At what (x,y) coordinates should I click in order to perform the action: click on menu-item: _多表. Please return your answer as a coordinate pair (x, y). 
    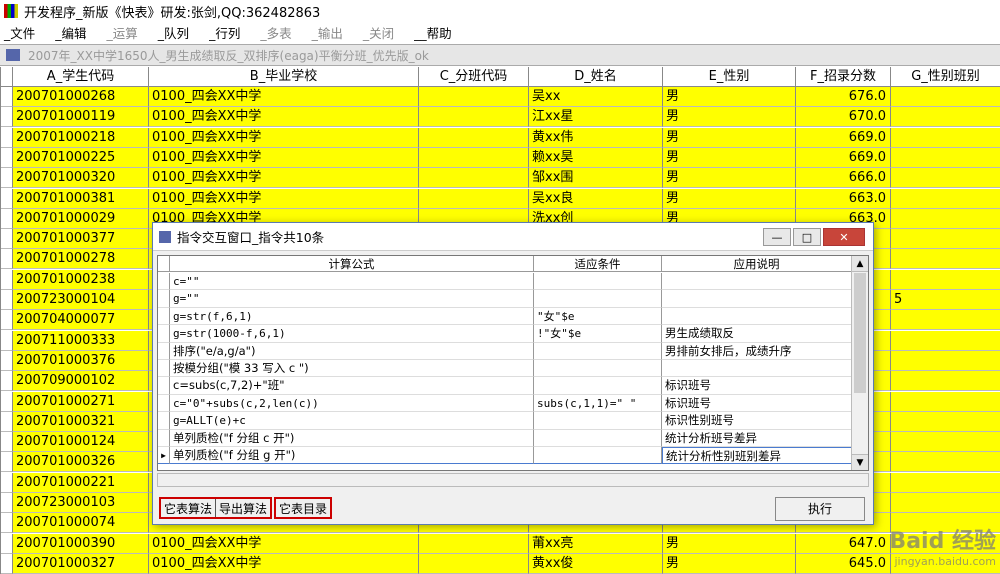
    Looking at the image, I should click on (275, 32).